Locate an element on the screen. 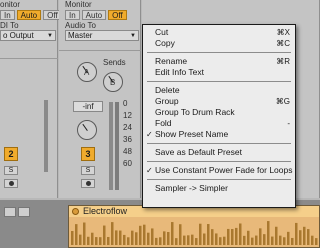 The height and width of the screenshot is (248, 320). menu-item-use-constant-power-fade-for-loops: ✓ Use Constant Power Fade for Loops is located at coordinates (219, 170).